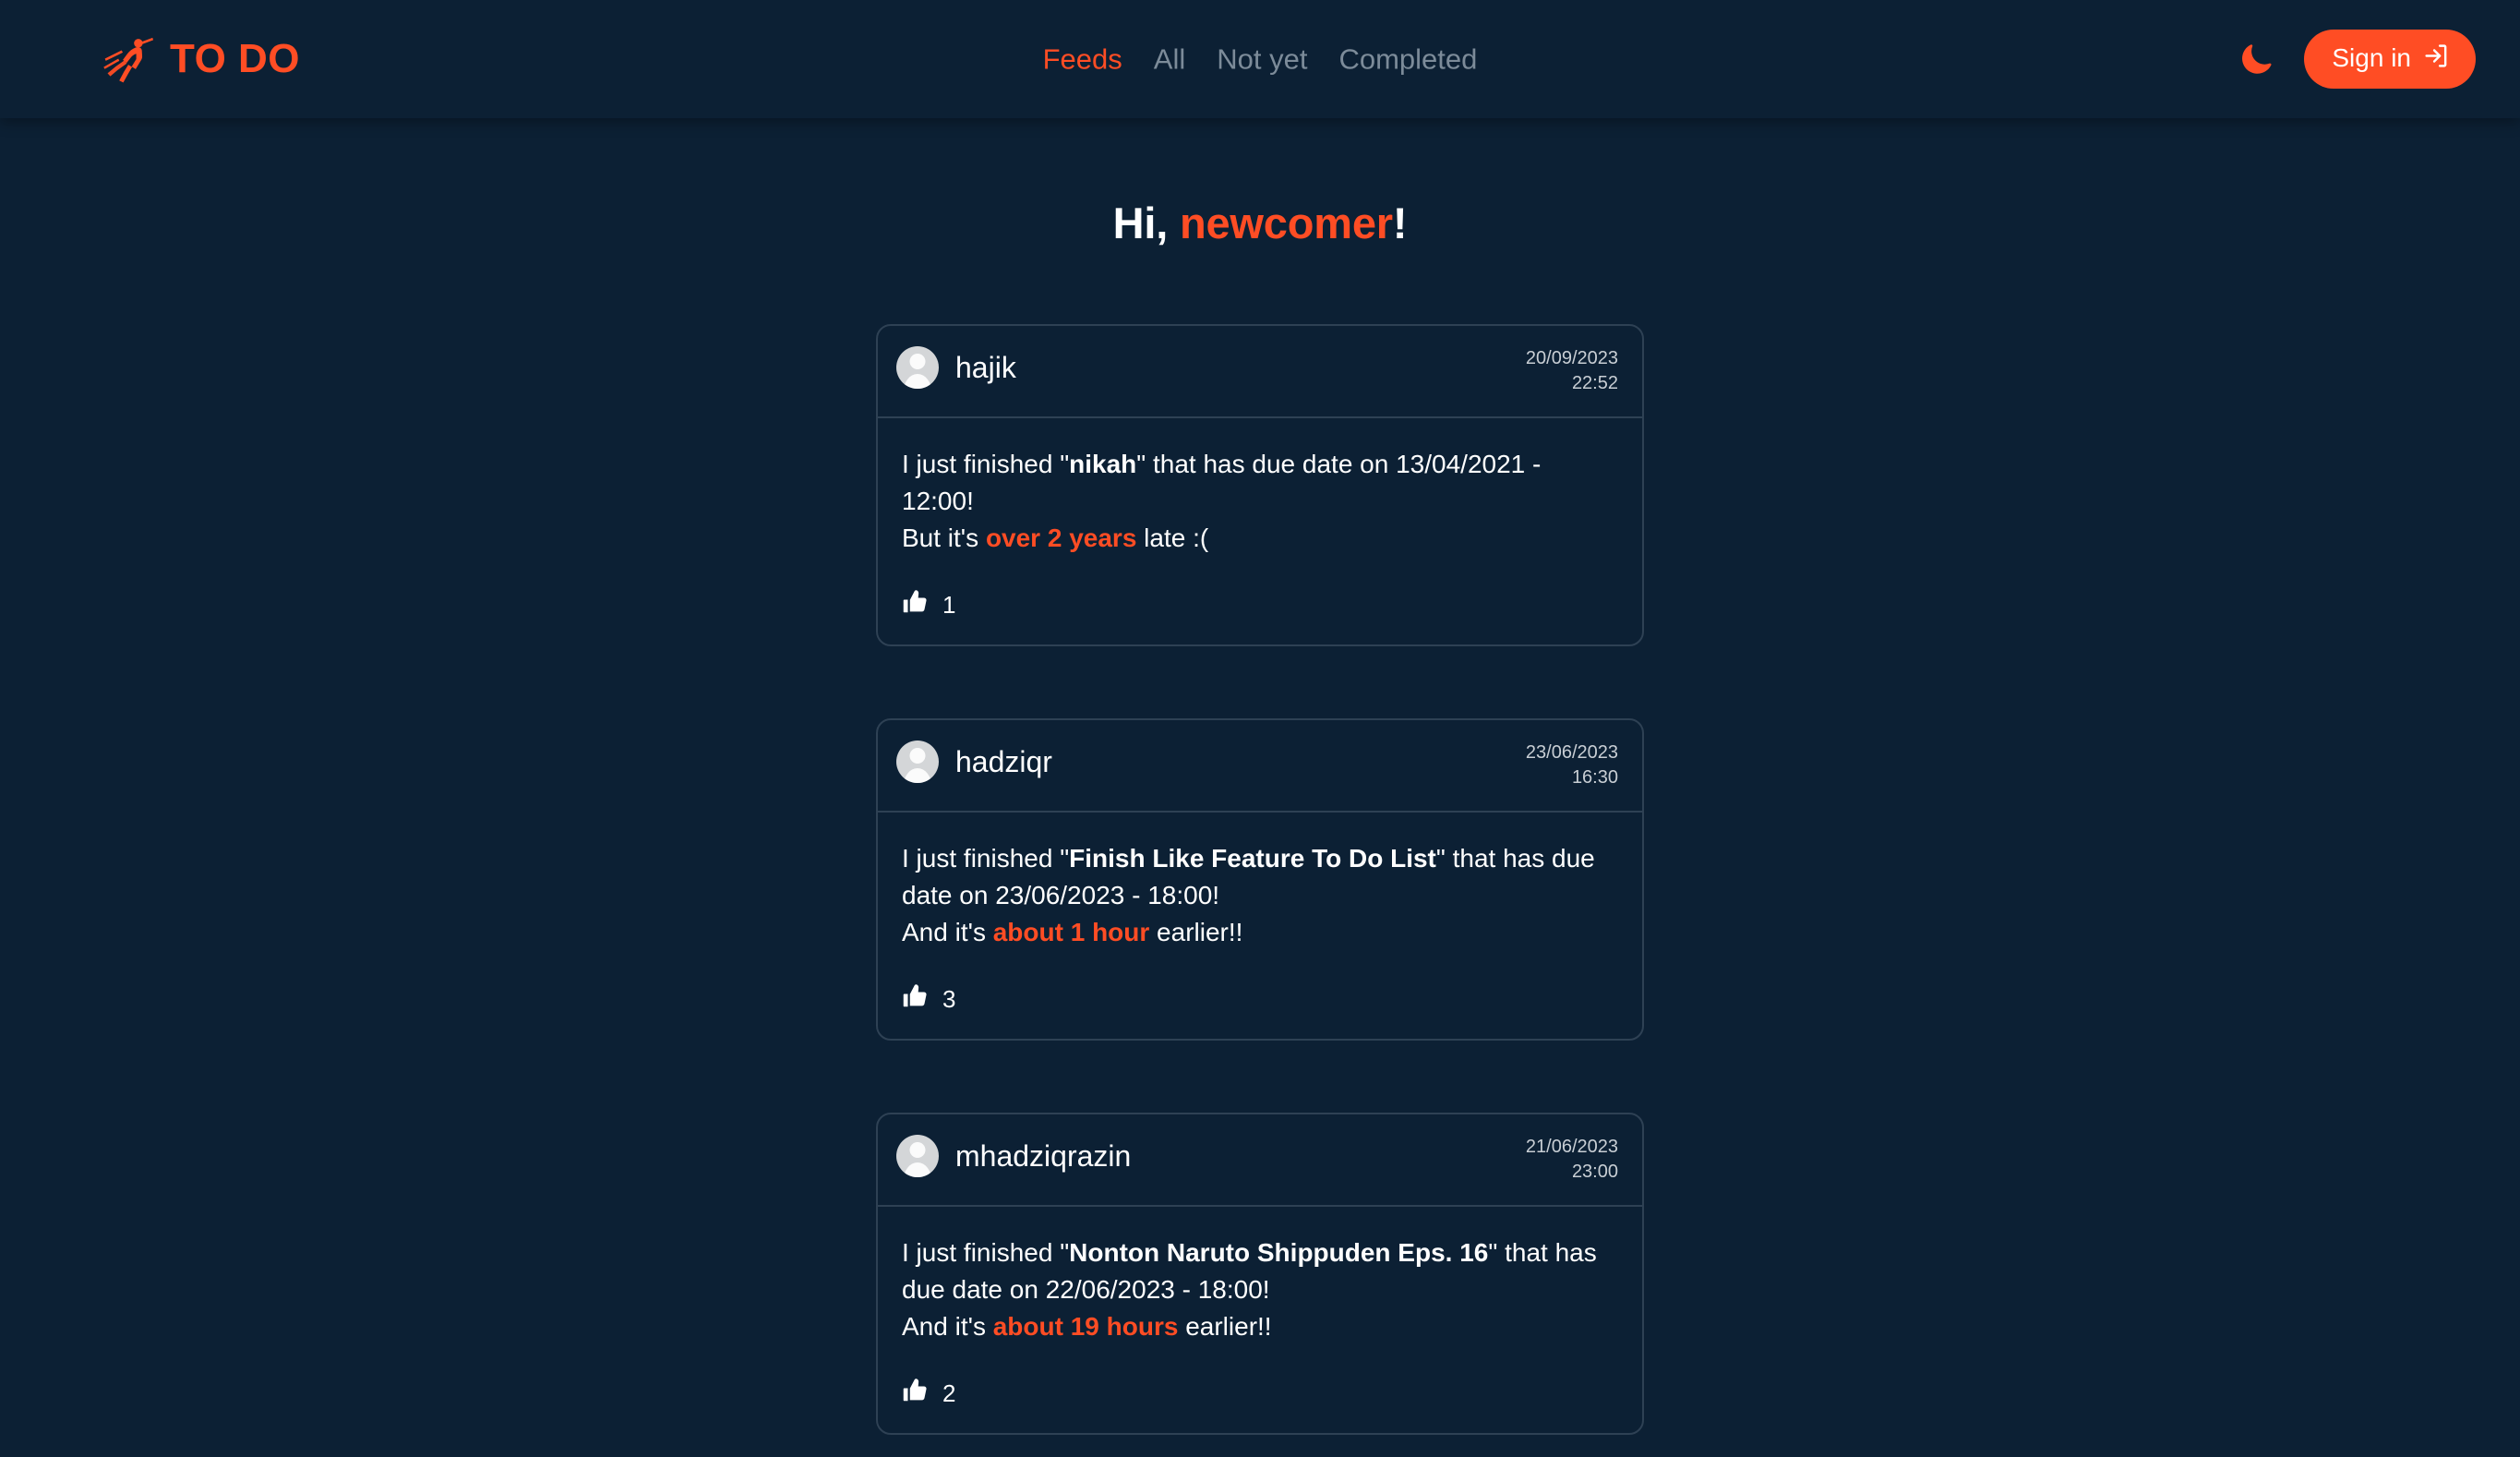 The width and height of the screenshot is (2520, 1457). I want to click on feed-timestamp: 21/06/2023 23:00, so click(1572, 1160).